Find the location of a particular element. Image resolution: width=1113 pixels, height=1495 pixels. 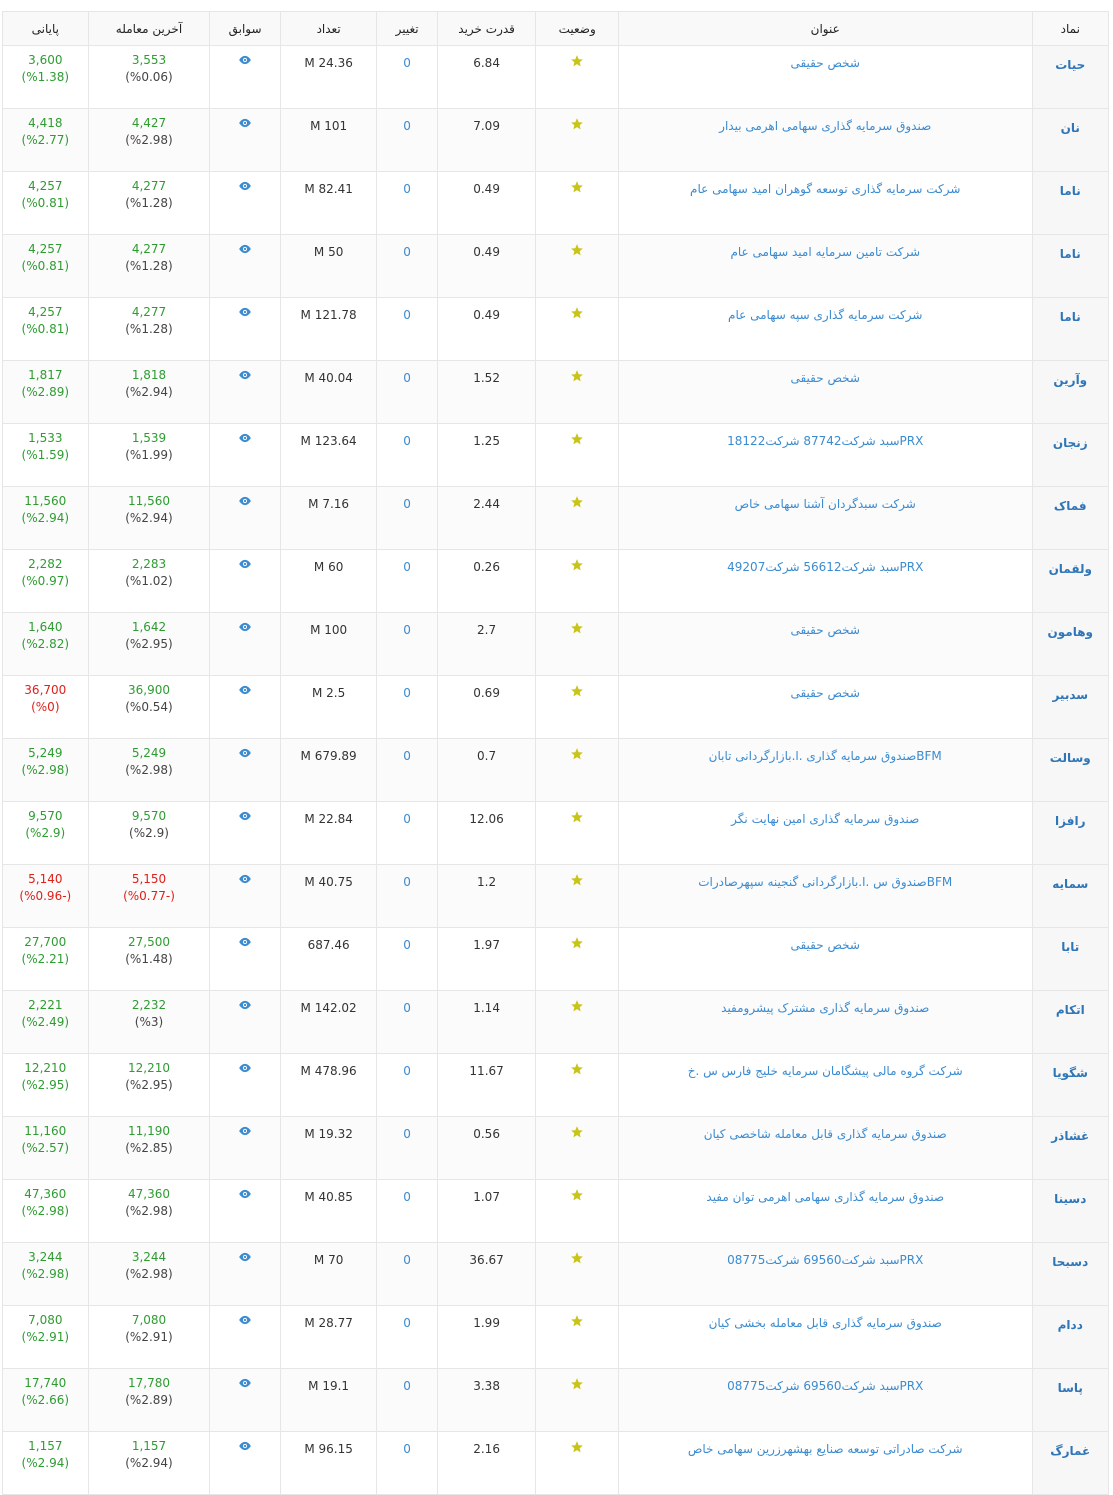

symbol-link: ددام is located at coordinates (1070, 1337).